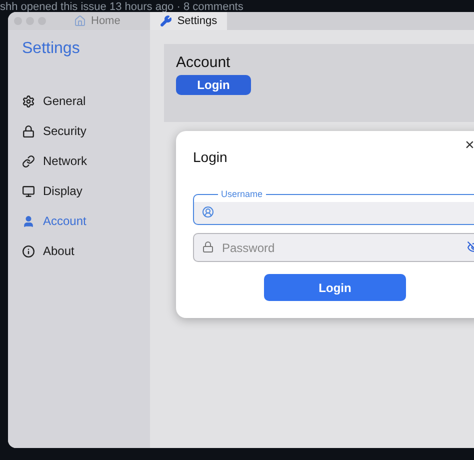  What do you see at coordinates (333, 247) in the screenshot?
I see `password-field: Password` at bounding box center [333, 247].